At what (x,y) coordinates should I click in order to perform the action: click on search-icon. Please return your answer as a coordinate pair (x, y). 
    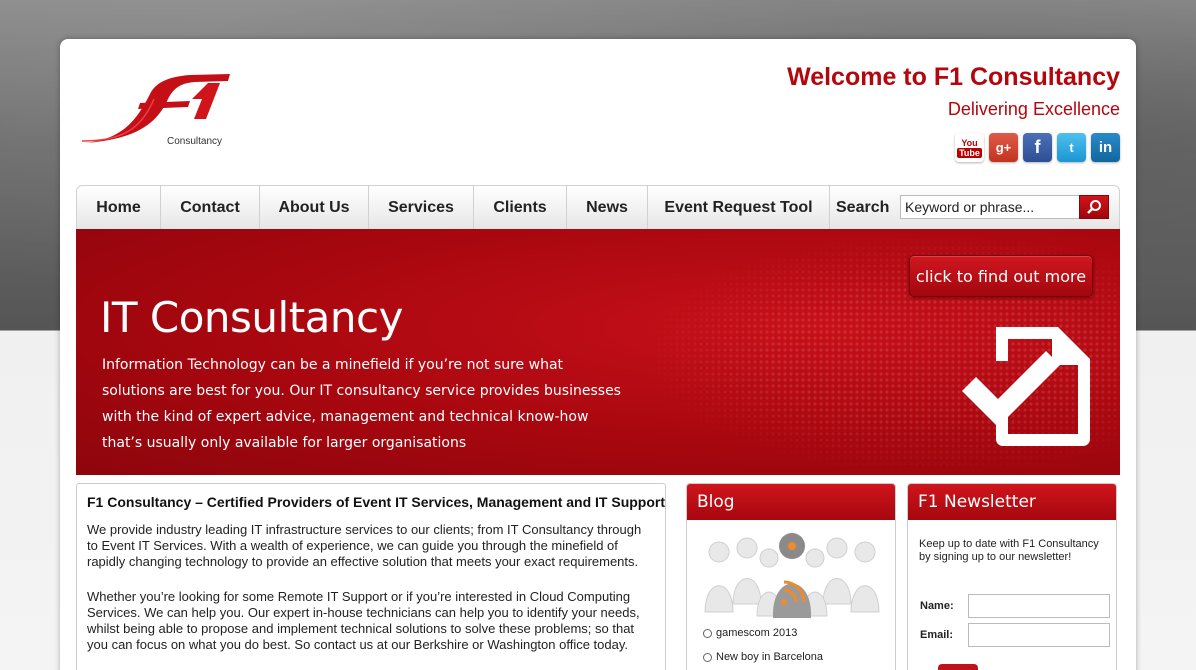
    Looking at the image, I should click on (1094, 207).